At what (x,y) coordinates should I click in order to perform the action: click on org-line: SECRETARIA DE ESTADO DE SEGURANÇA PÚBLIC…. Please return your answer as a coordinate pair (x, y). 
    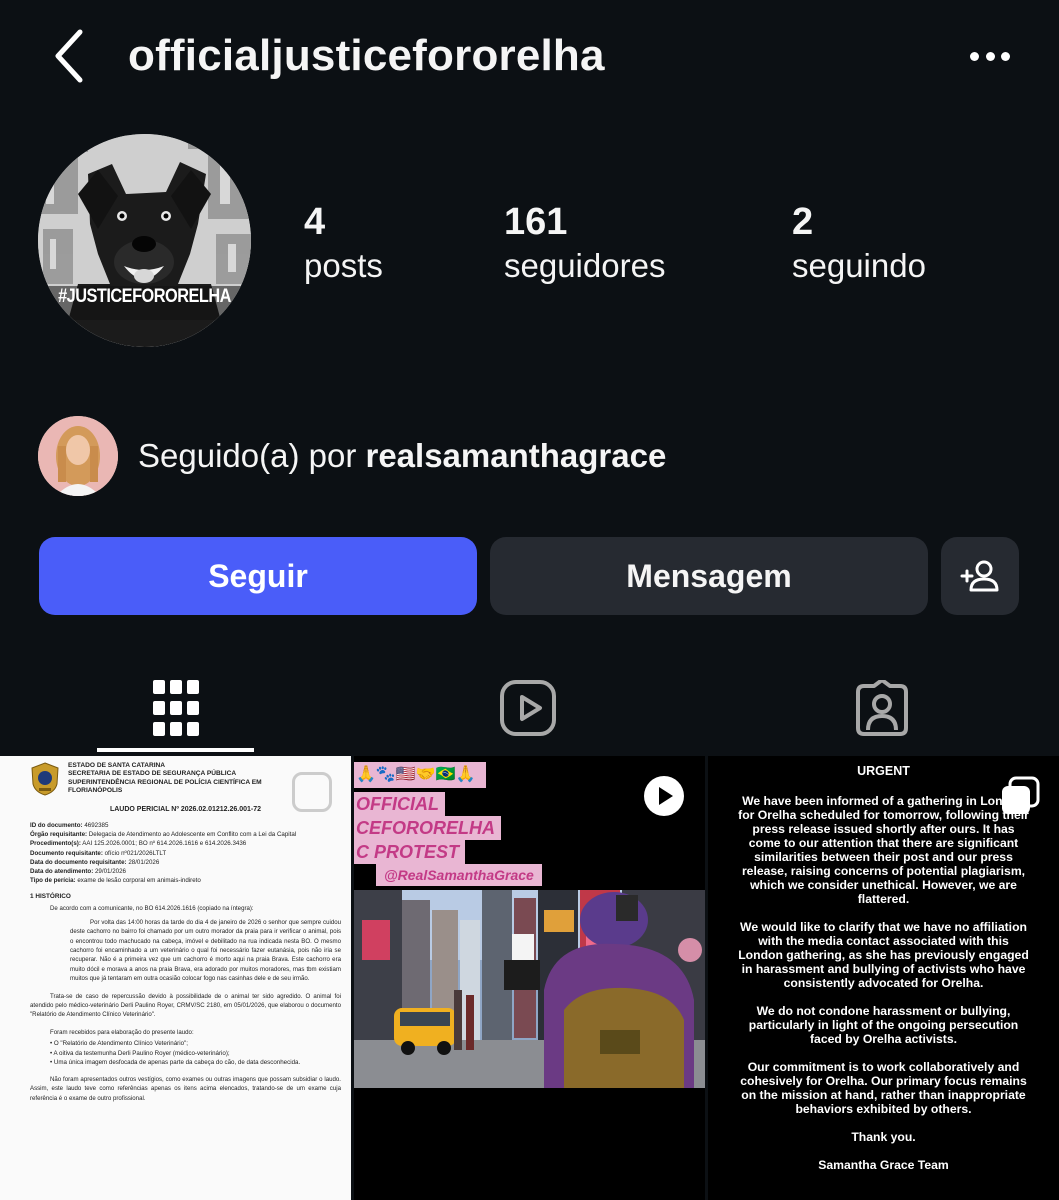
    Looking at the image, I should click on (152, 774).